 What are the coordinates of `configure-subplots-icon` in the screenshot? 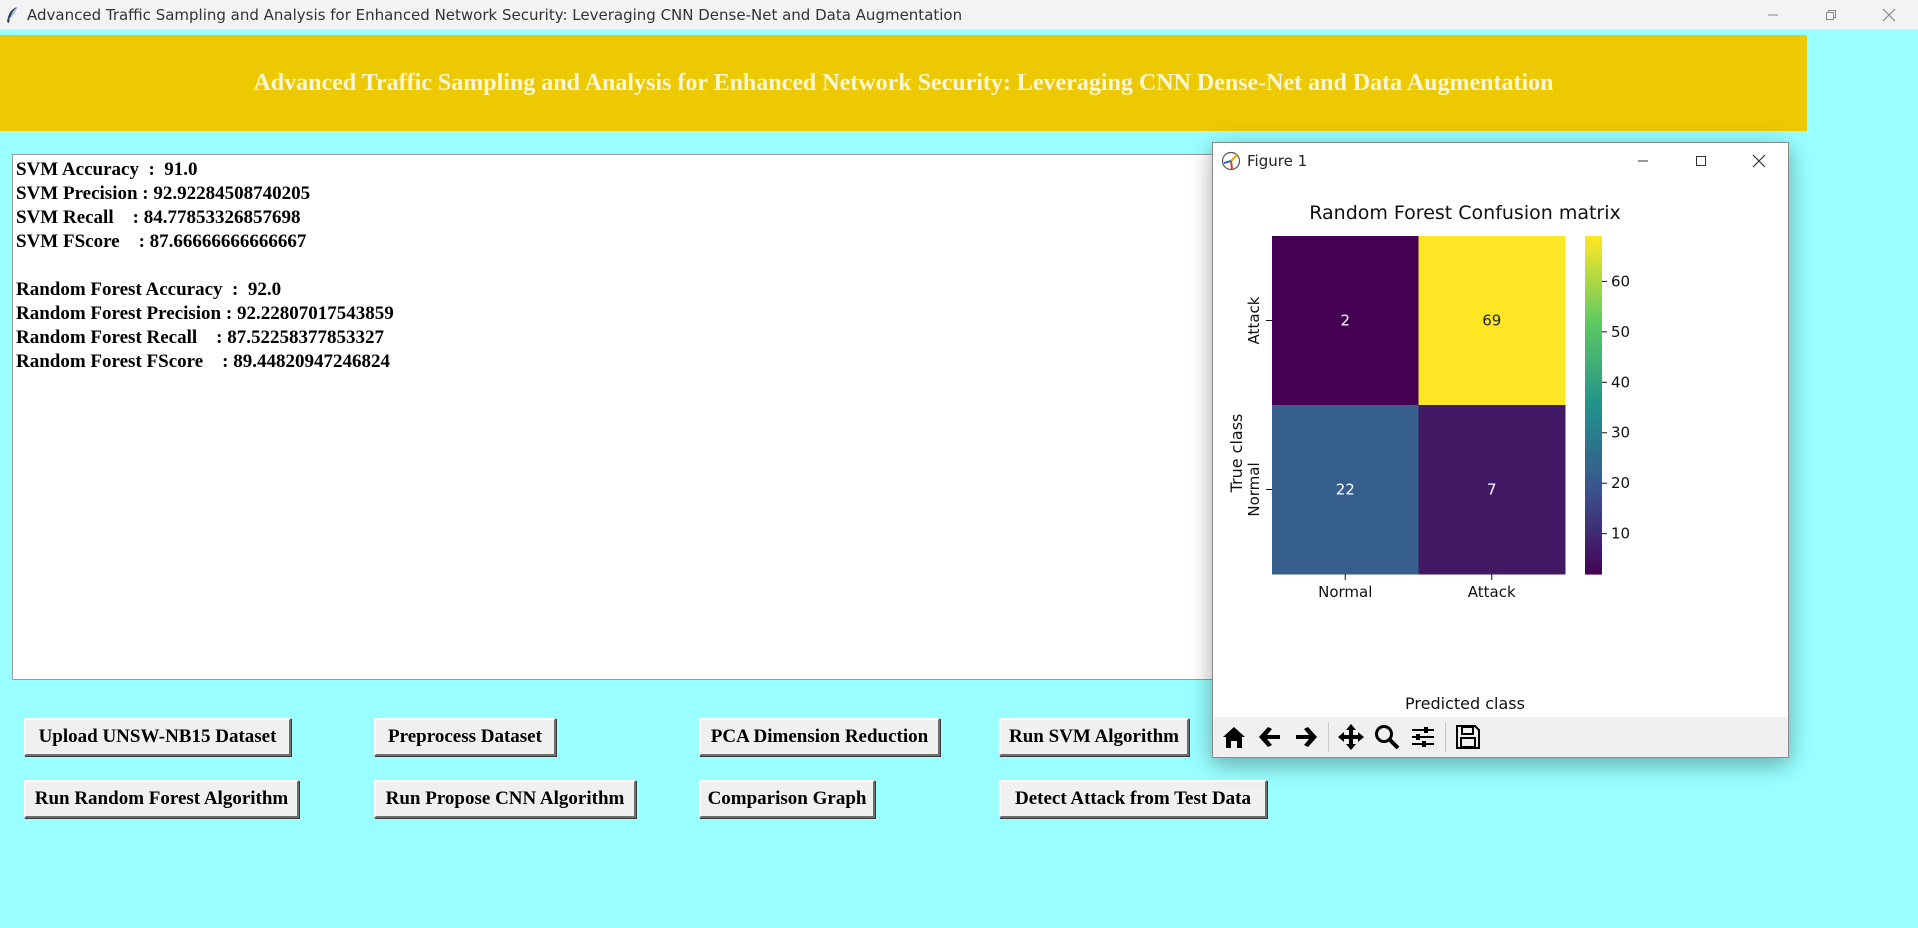 It's located at (1423, 737).